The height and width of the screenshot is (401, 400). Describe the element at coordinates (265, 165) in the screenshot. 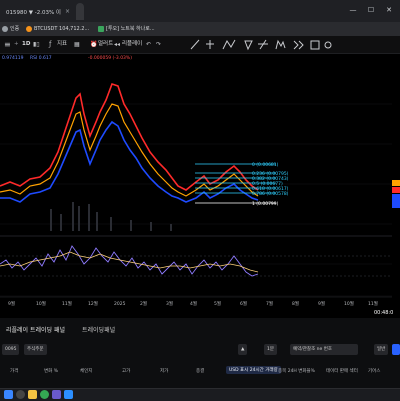

I see `fib-level-label-0: 0 (0.00681)` at that location.